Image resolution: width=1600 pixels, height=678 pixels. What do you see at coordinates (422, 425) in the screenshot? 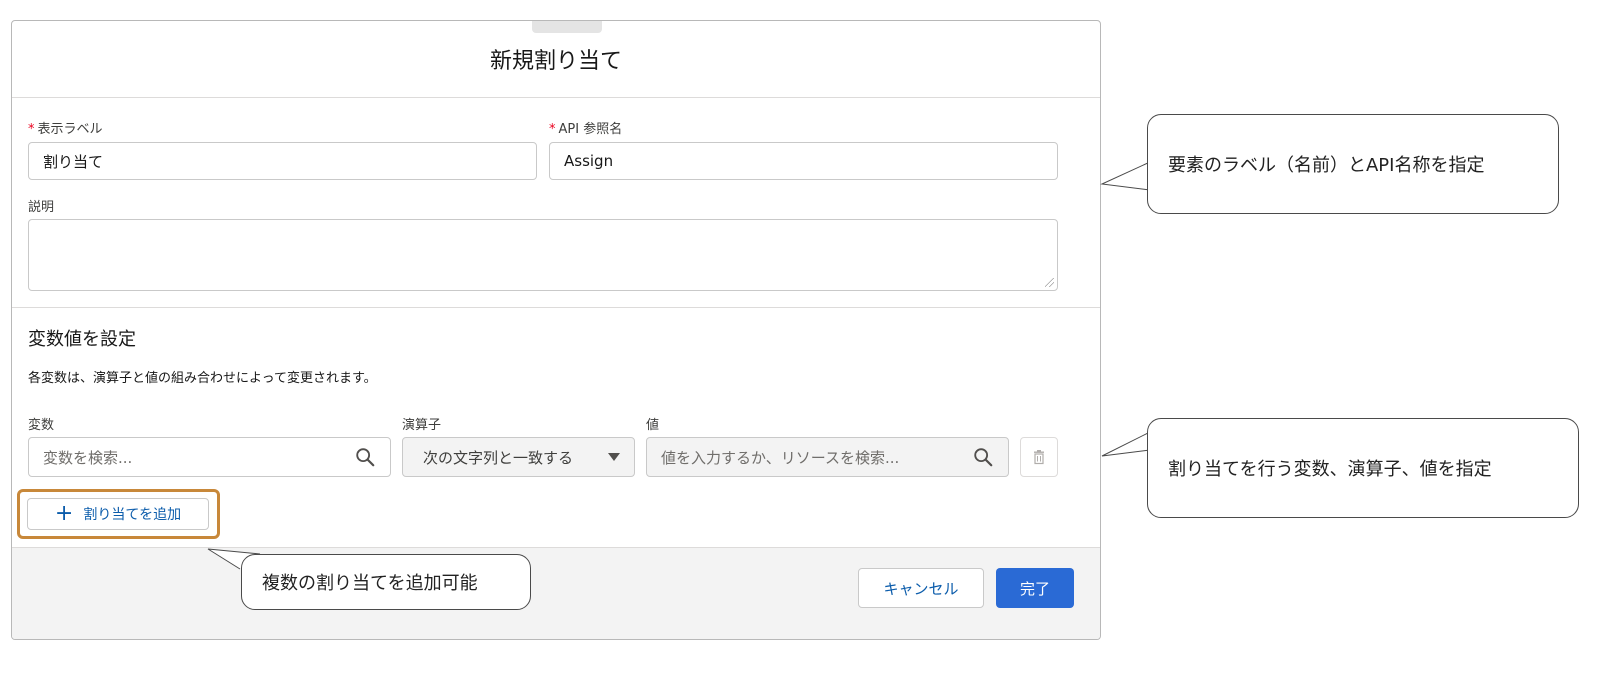
I see `operator-column-label: 演算子` at bounding box center [422, 425].